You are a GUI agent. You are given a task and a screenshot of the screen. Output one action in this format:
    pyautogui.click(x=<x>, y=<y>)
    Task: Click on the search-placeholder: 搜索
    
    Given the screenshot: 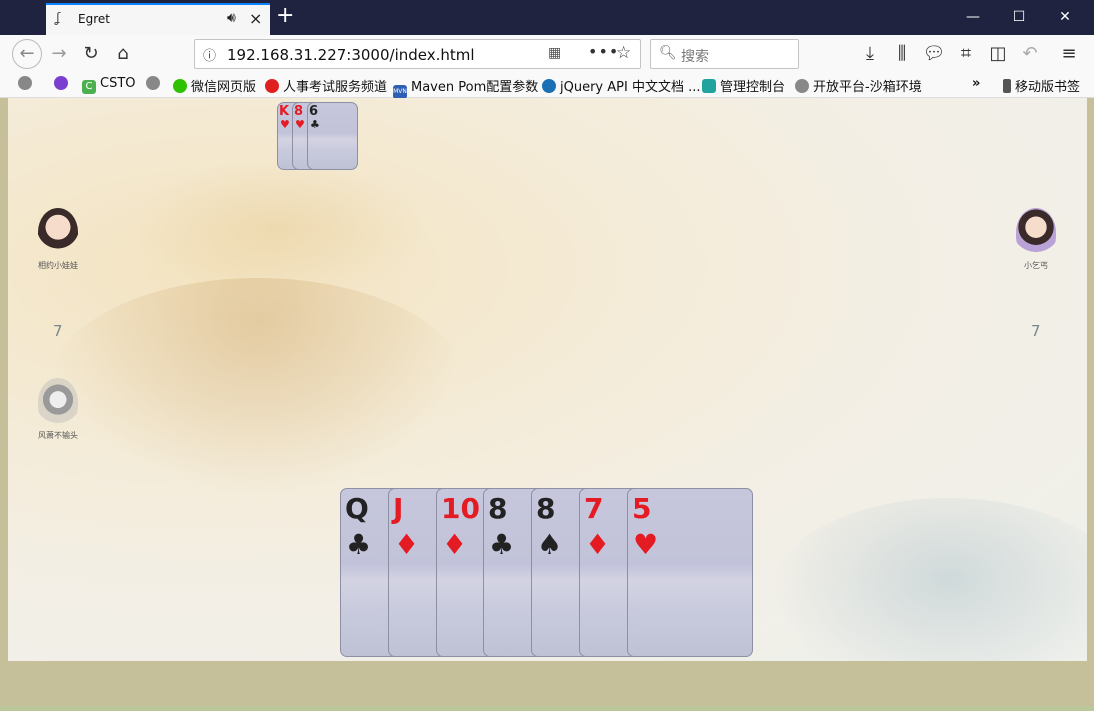 What is the action you would take?
    pyautogui.click(x=695, y=57)
    